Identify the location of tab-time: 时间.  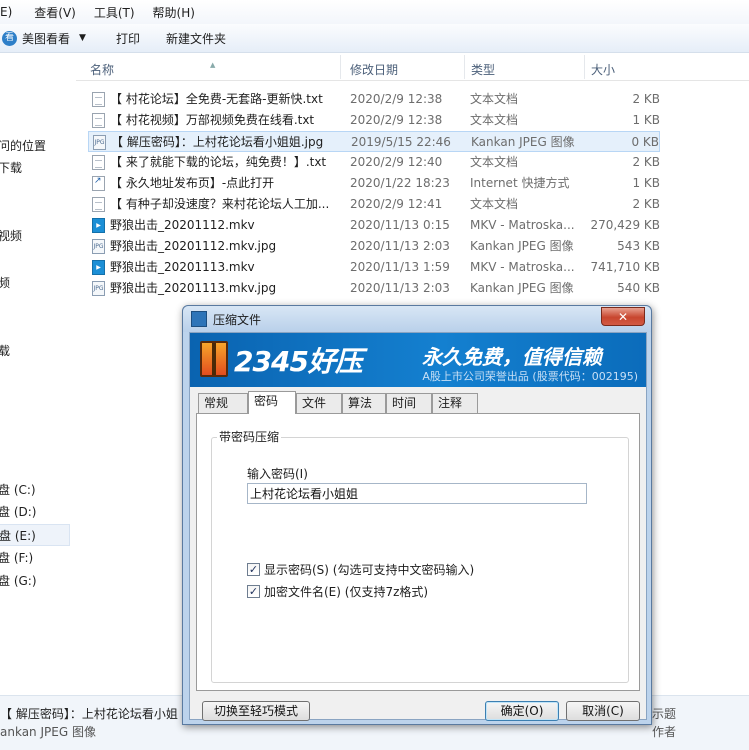
(409, 403).